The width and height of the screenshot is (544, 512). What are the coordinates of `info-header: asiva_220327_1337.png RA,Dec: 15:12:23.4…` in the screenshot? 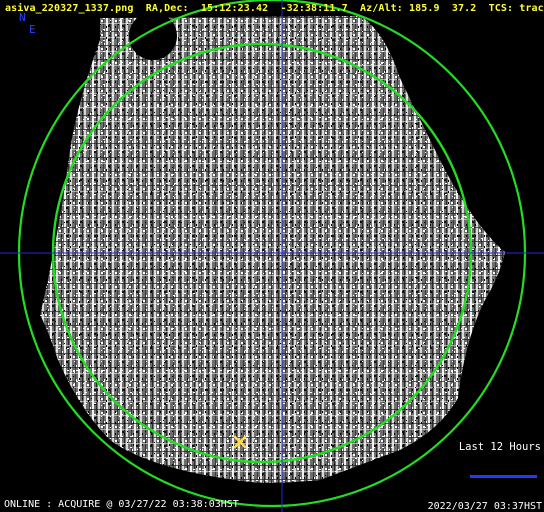 It's located at (274, 8).